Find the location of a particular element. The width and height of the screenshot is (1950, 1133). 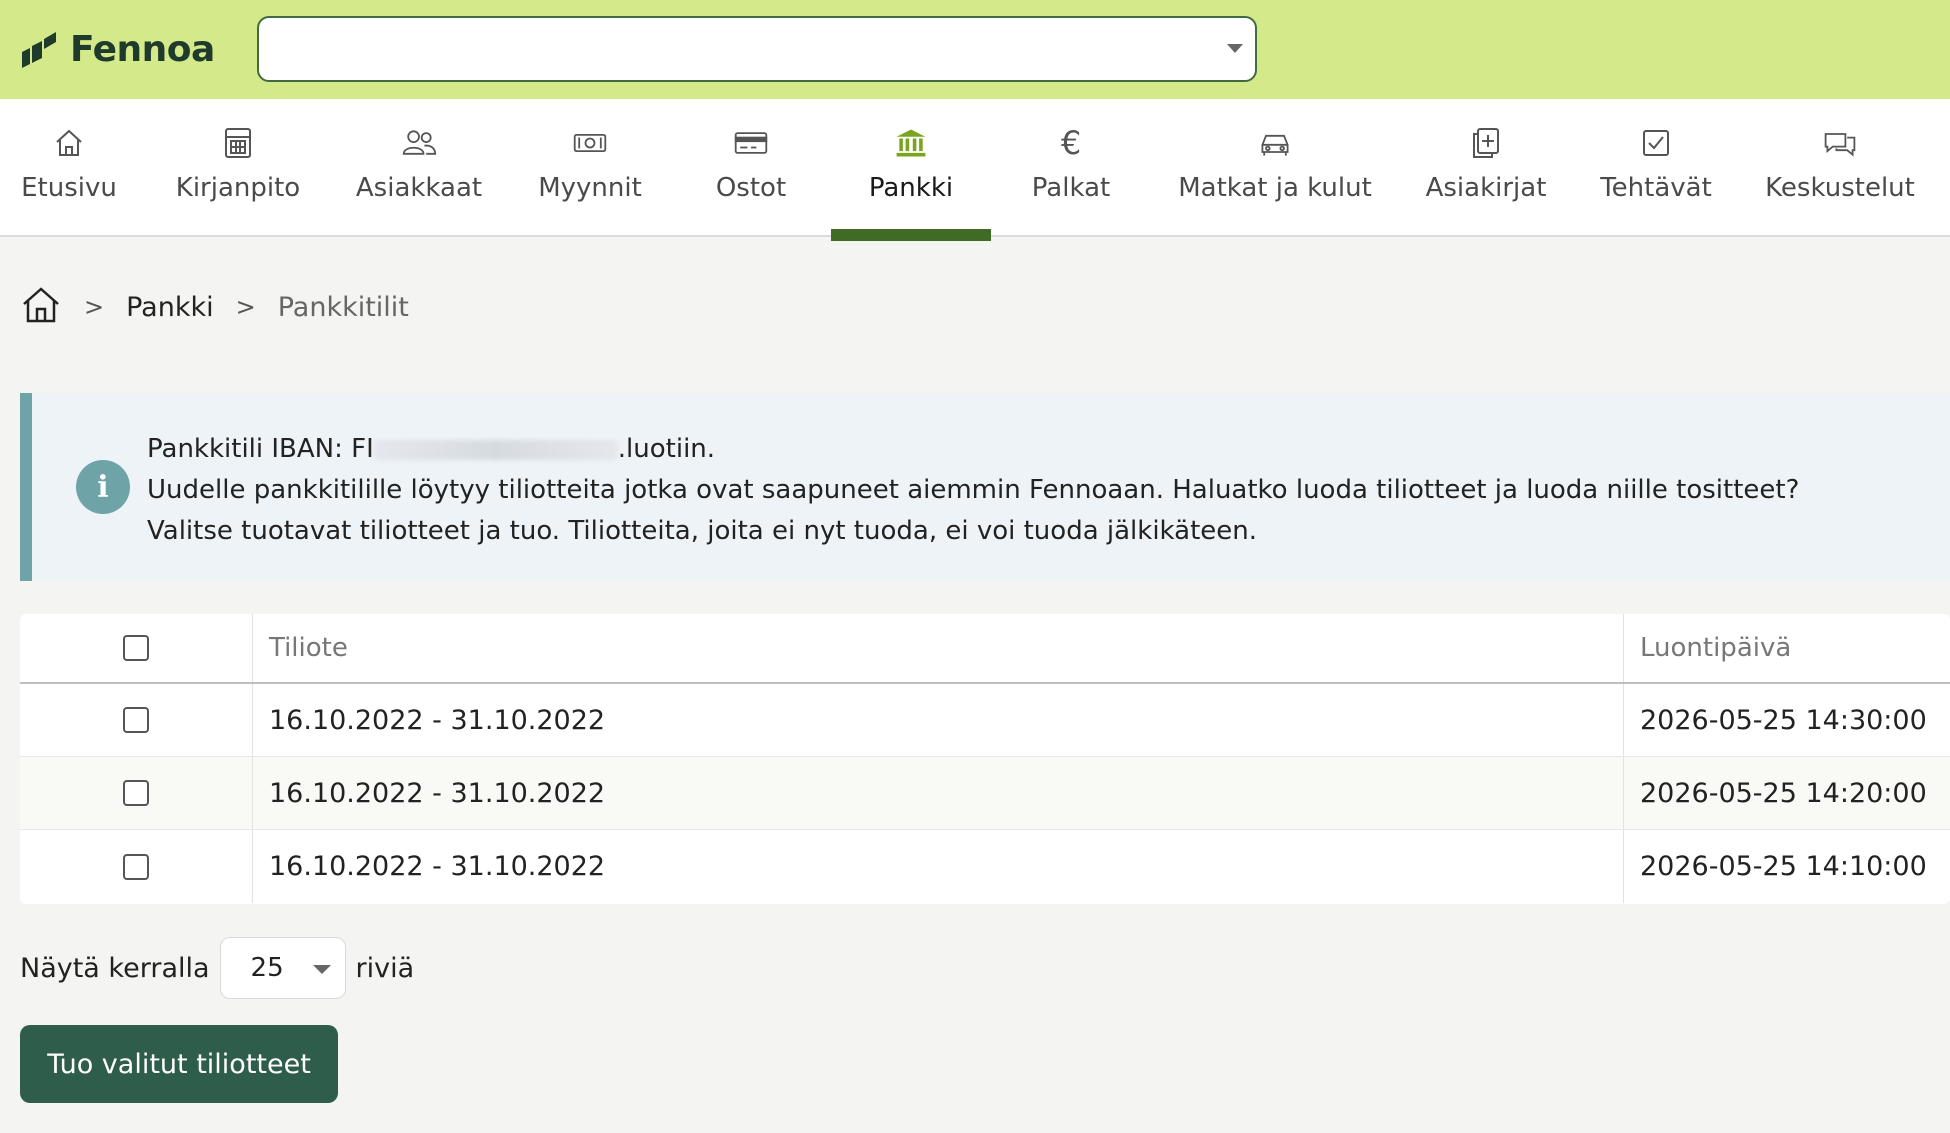

company-select is located at coordinates (757, 49).